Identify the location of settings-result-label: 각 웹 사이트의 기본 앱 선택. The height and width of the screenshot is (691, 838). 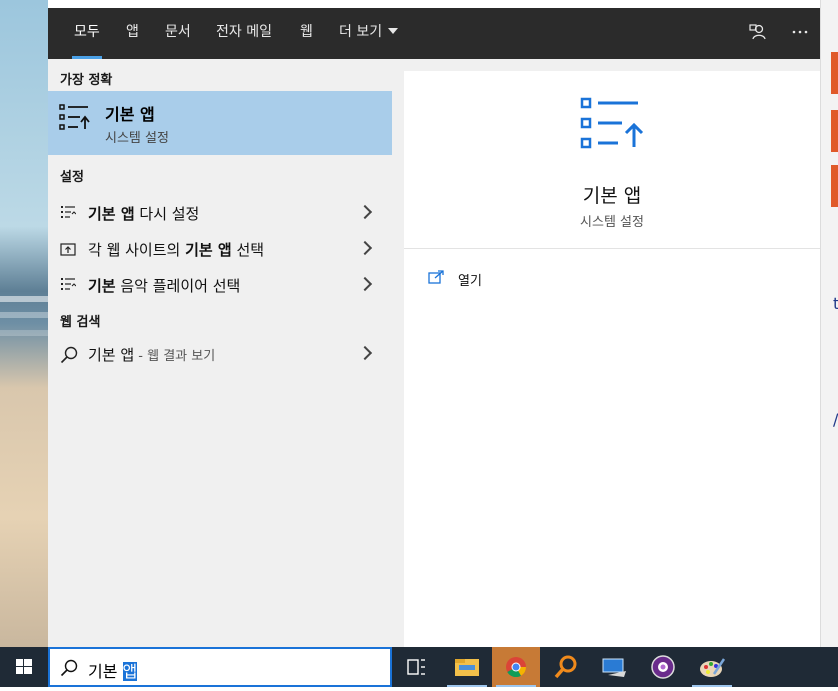
(176, 250).